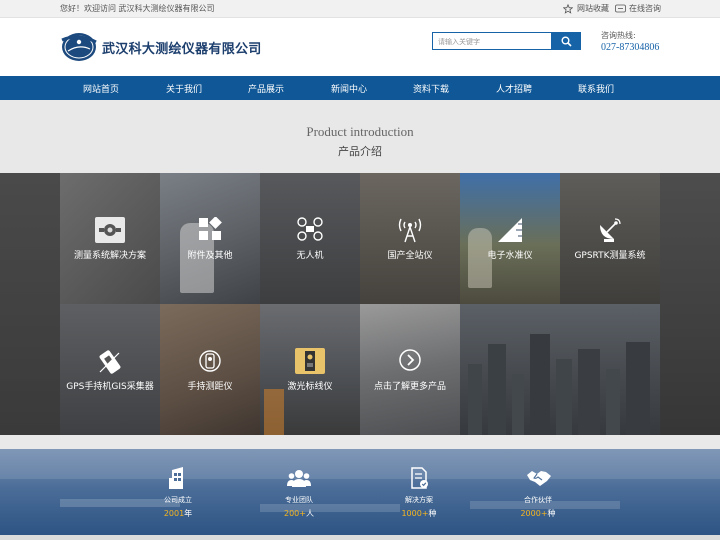  What do you see at coordinates (309, 513) in the screenshot?
I see `stat-unit: 人` at bounding box center [309, 513].